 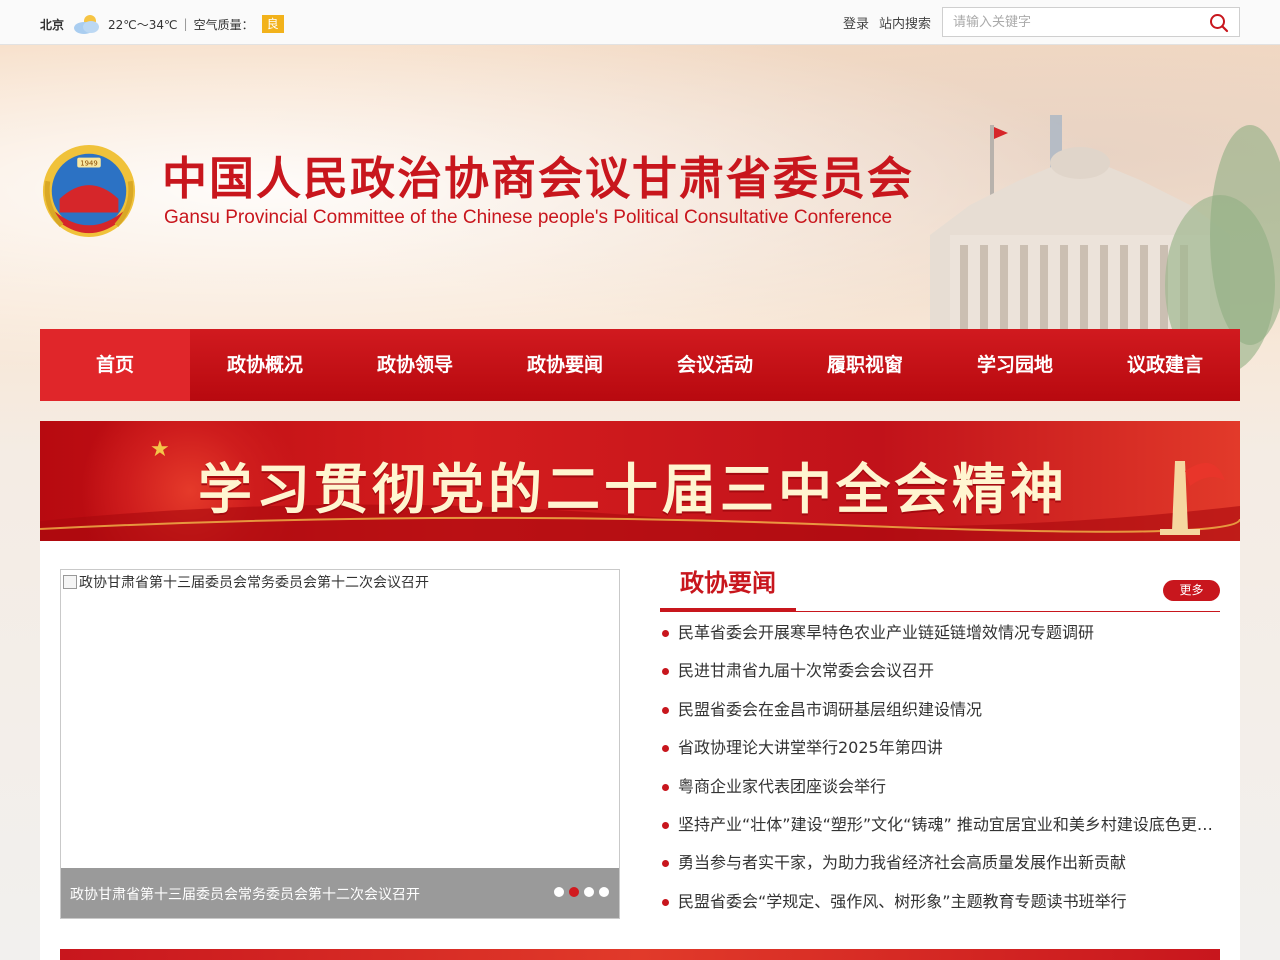 What do you see at coordinates (272, 24) in the screenshot?
I see `air-quality-badge: 良` at bounding box center [272, 24].